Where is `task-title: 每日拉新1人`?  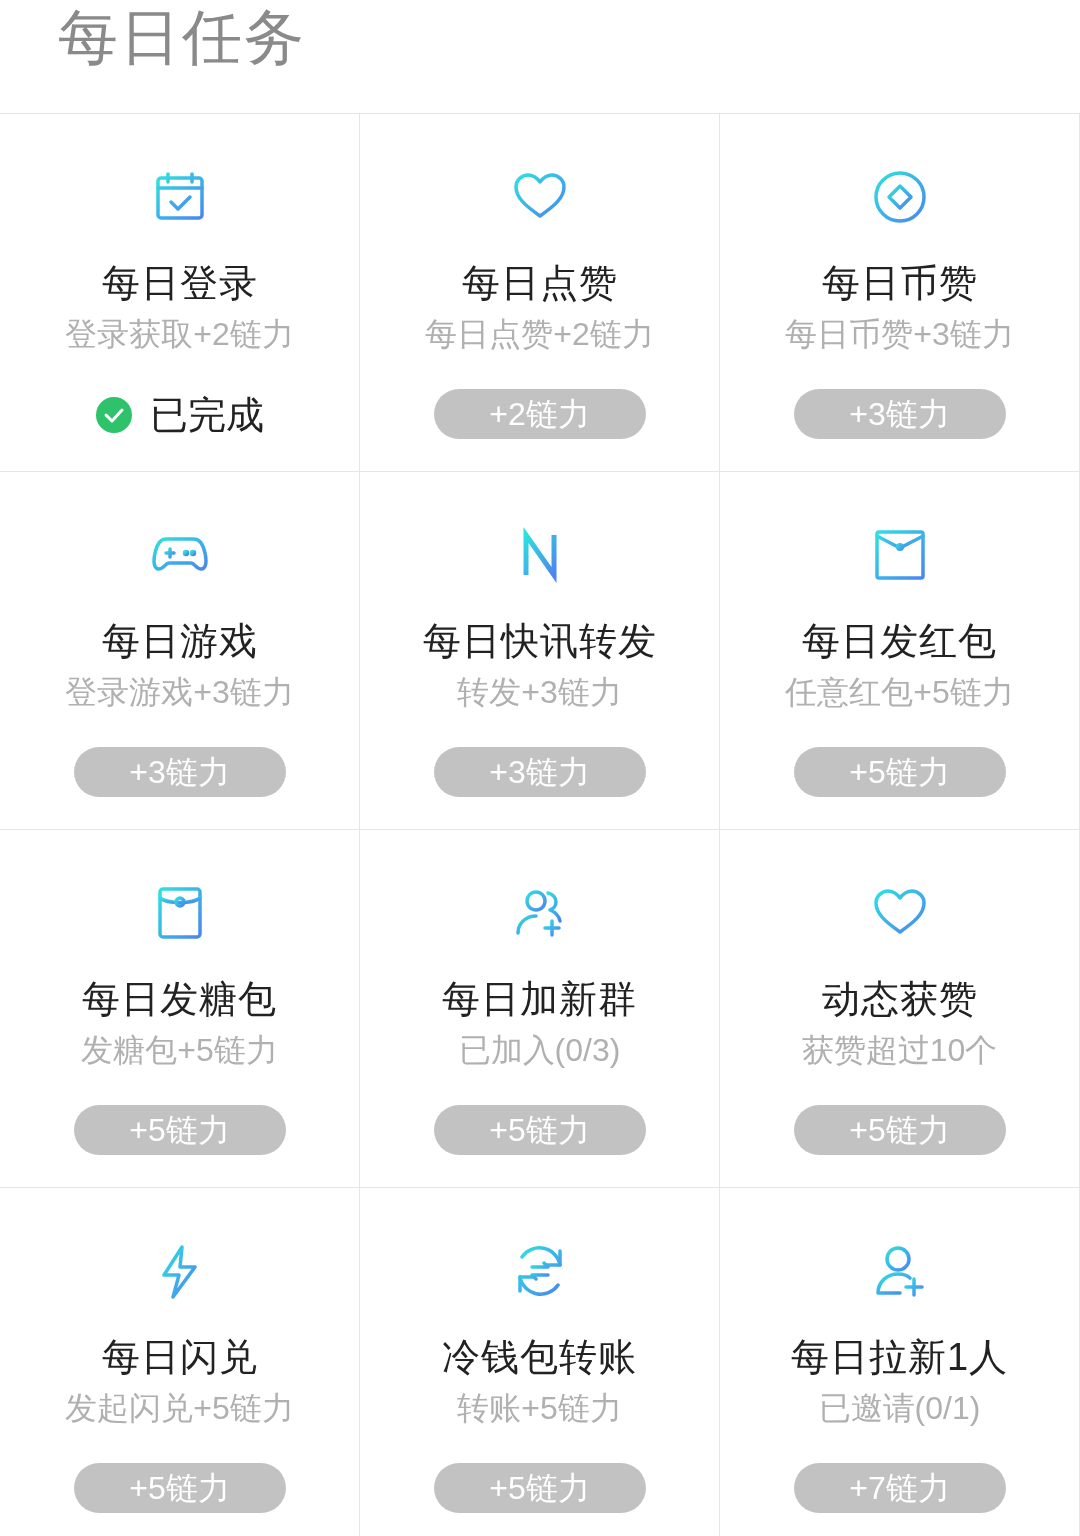
task-title: 每日拉新1人 is located at coordinates (899, 1357).